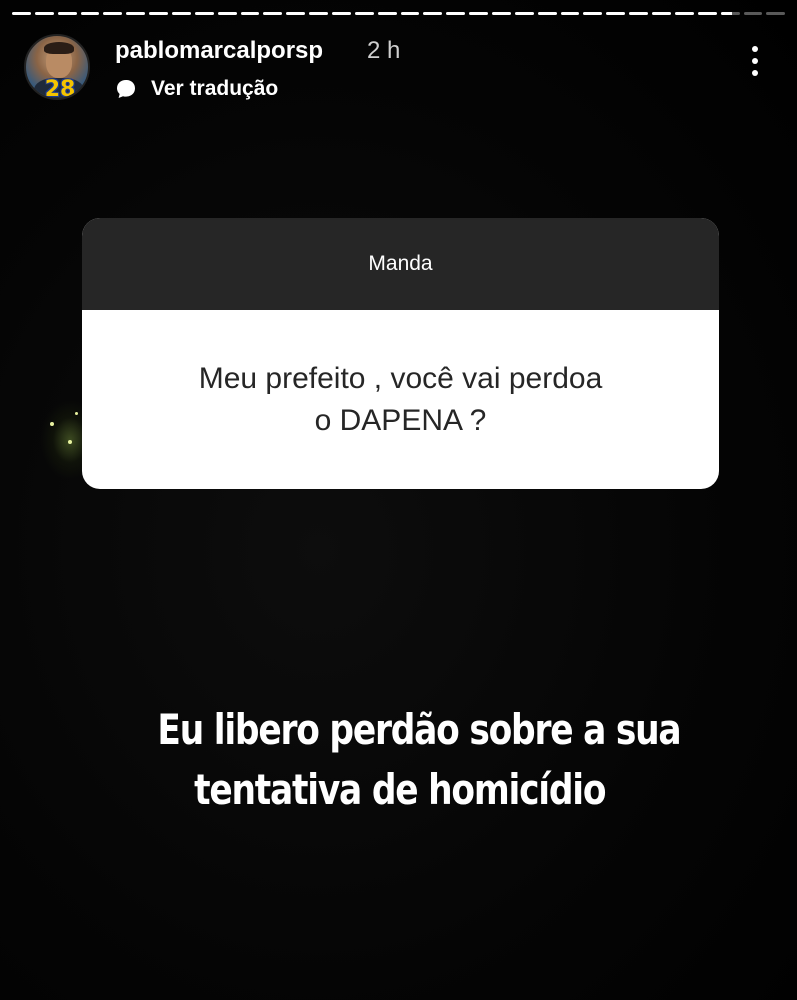 The width and height of the screenshot is (797, 1000). I want to click on answer-line-2: tentativa de homicídio, so click(400, 789).